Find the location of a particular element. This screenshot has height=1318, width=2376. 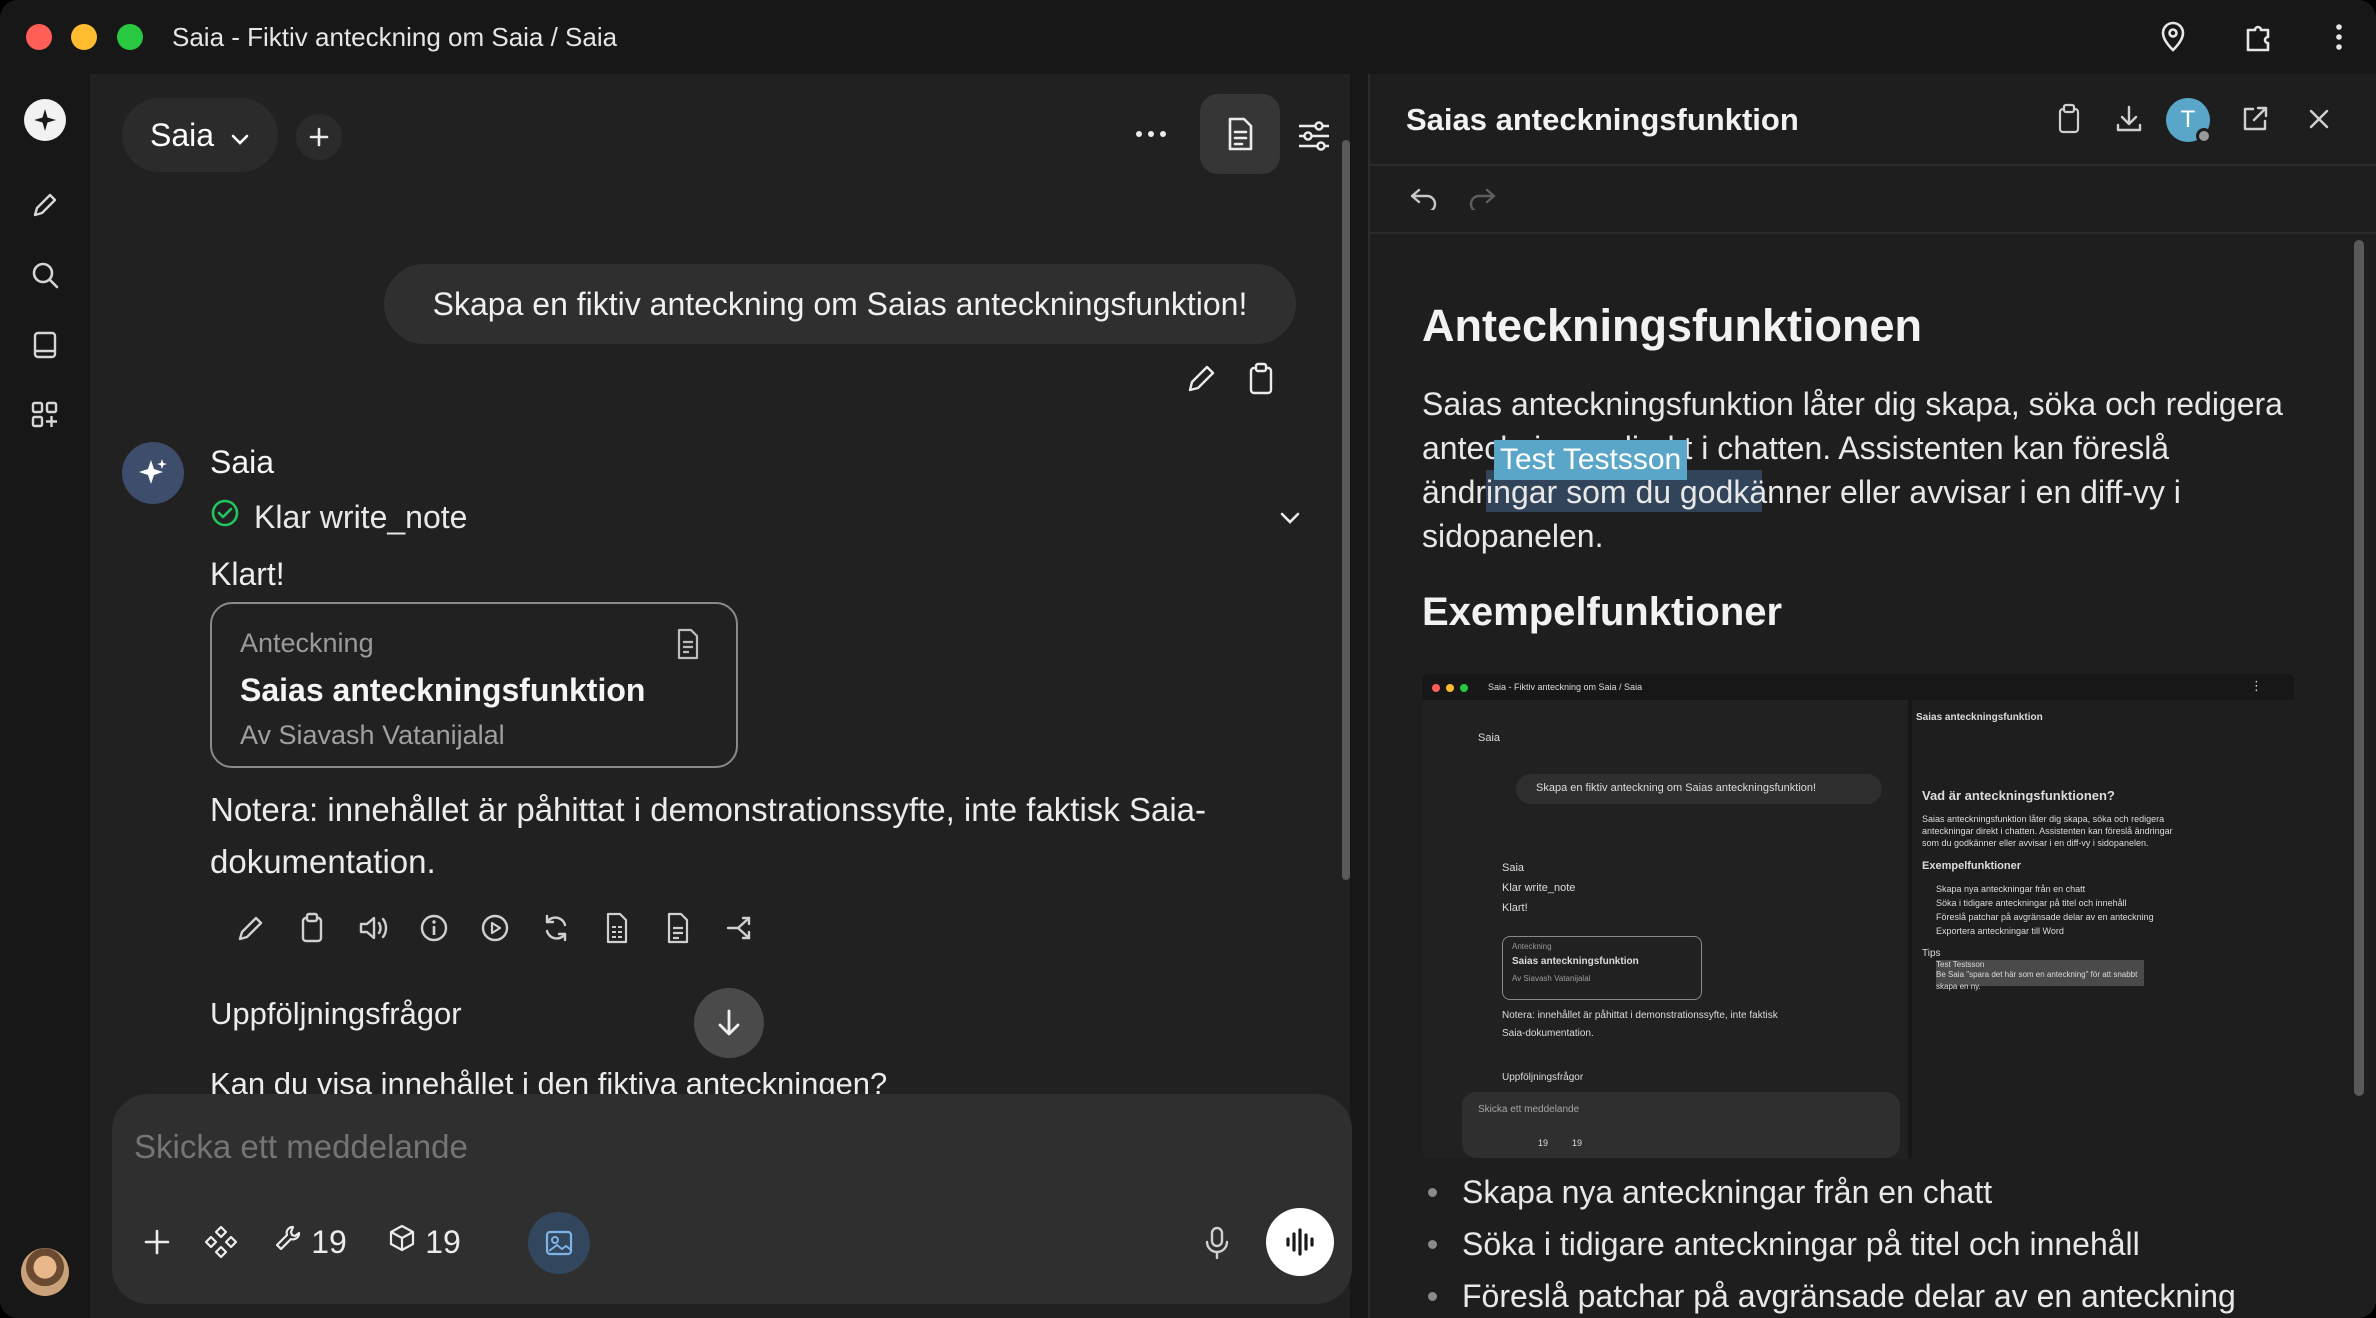

scroll-to-bottom-button is located at coordinates (729, 1023).